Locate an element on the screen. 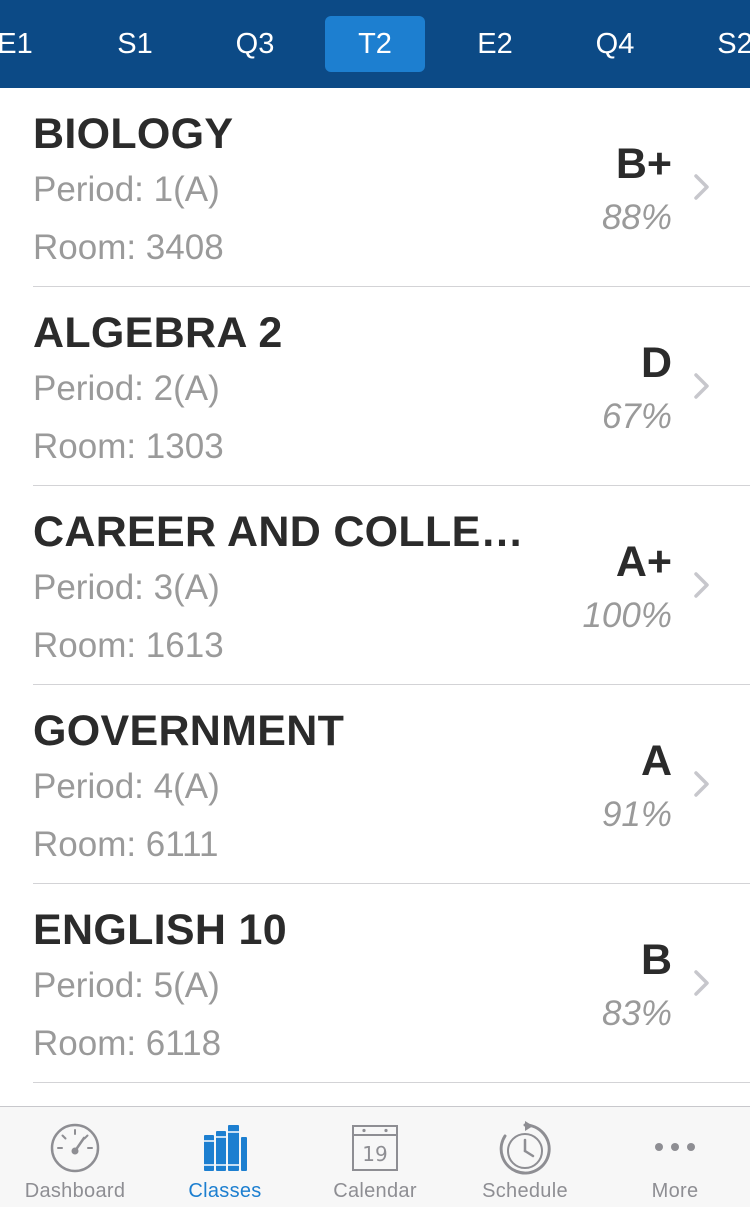 The height and width of the screenshot is (1207, 750). class-period: Period: 3(A) is located at coordinates (126, 587).